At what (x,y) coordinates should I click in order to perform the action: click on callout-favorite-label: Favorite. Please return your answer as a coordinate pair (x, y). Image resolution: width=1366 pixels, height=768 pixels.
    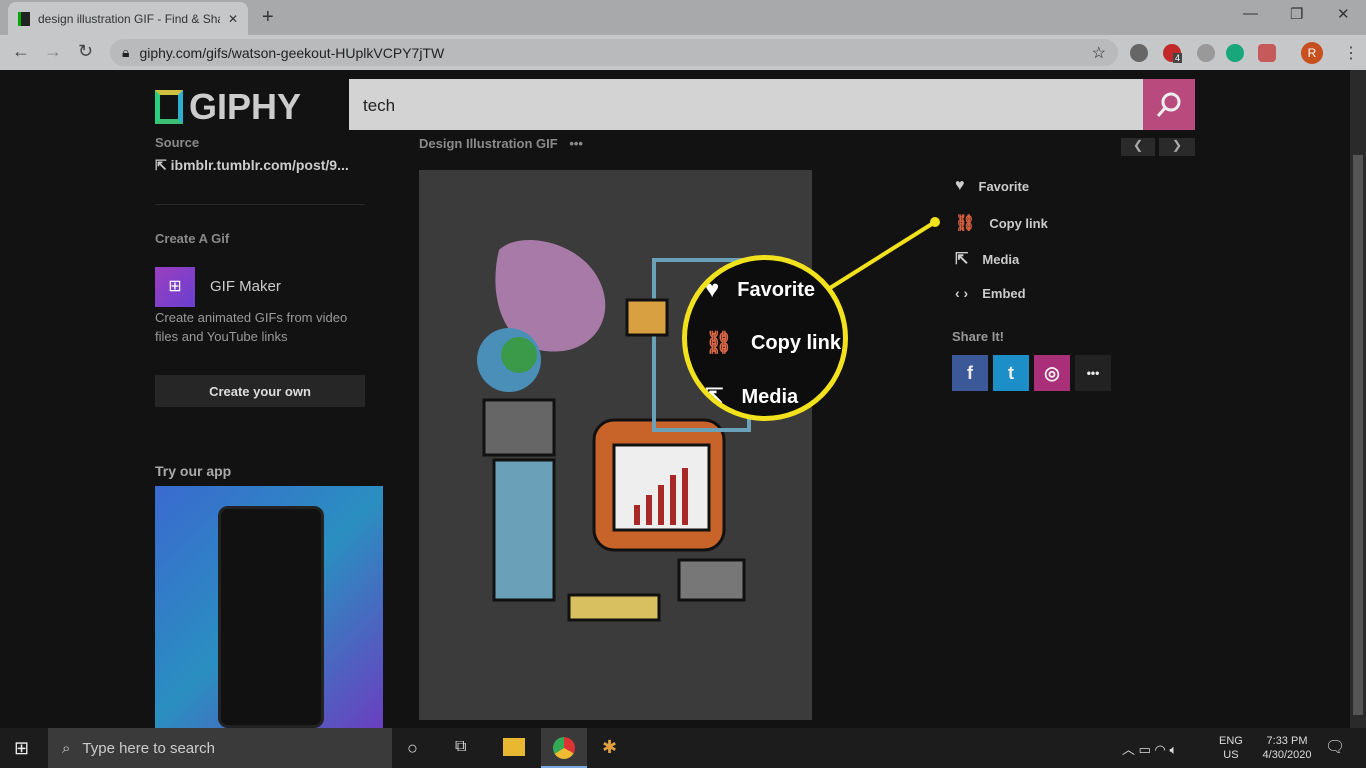
    Looking at the image, I should click on (776, 289).